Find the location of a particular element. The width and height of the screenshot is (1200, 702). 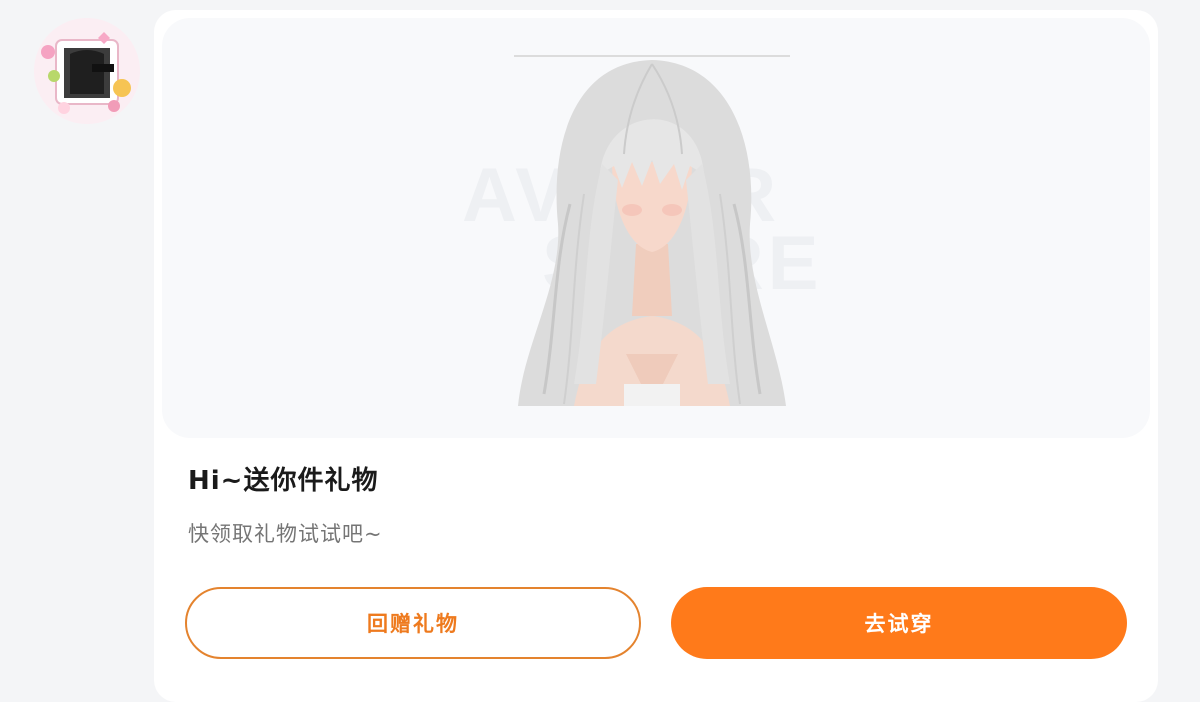

hairstyle-preview-icon is located at coordinates (652, 230).